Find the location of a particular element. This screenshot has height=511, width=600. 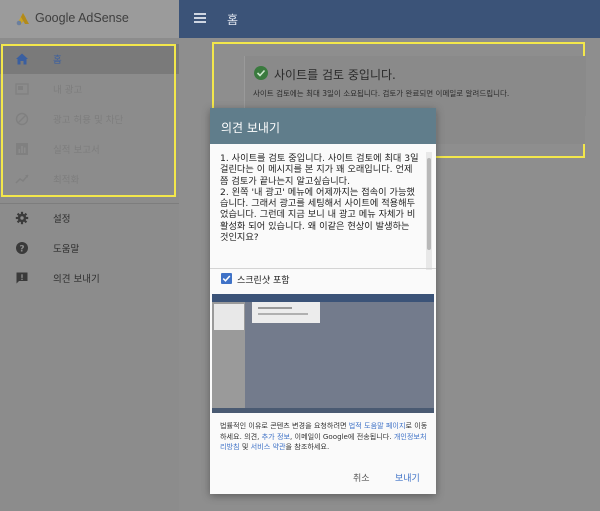

send-button: 보내기 is located at coordinates (407, 477).